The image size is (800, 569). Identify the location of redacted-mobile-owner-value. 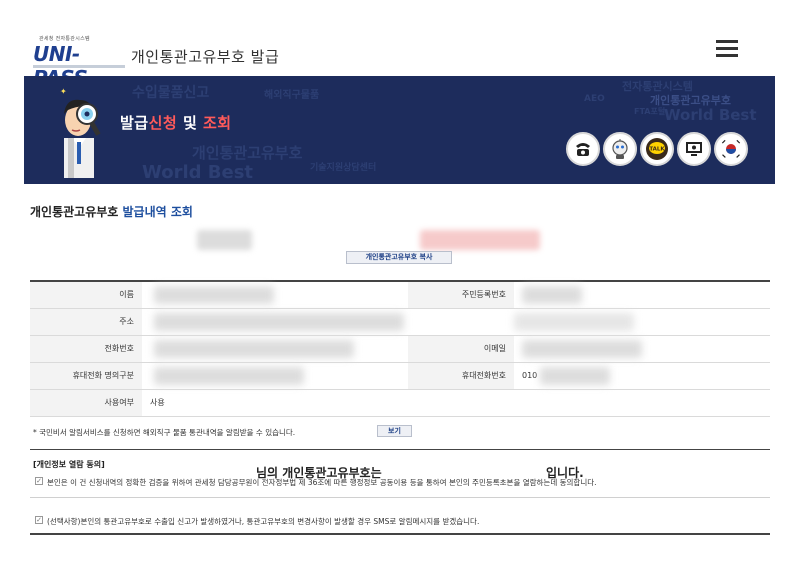
(229, 376).